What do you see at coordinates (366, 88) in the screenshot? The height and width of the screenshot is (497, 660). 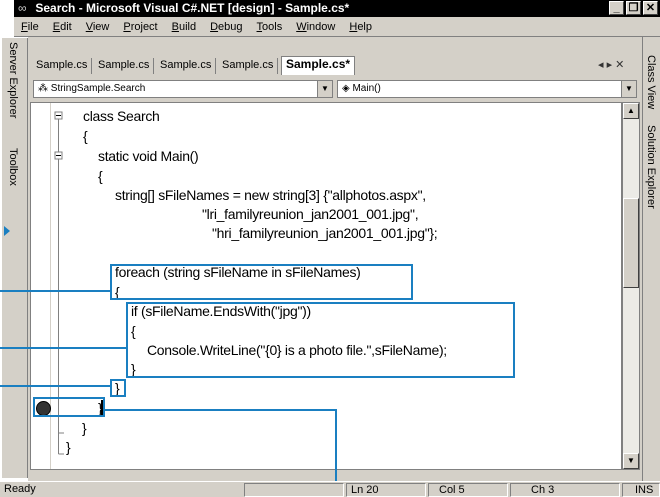 I see `member-dropdown-value: Main()` at bounding box center [366, 88].